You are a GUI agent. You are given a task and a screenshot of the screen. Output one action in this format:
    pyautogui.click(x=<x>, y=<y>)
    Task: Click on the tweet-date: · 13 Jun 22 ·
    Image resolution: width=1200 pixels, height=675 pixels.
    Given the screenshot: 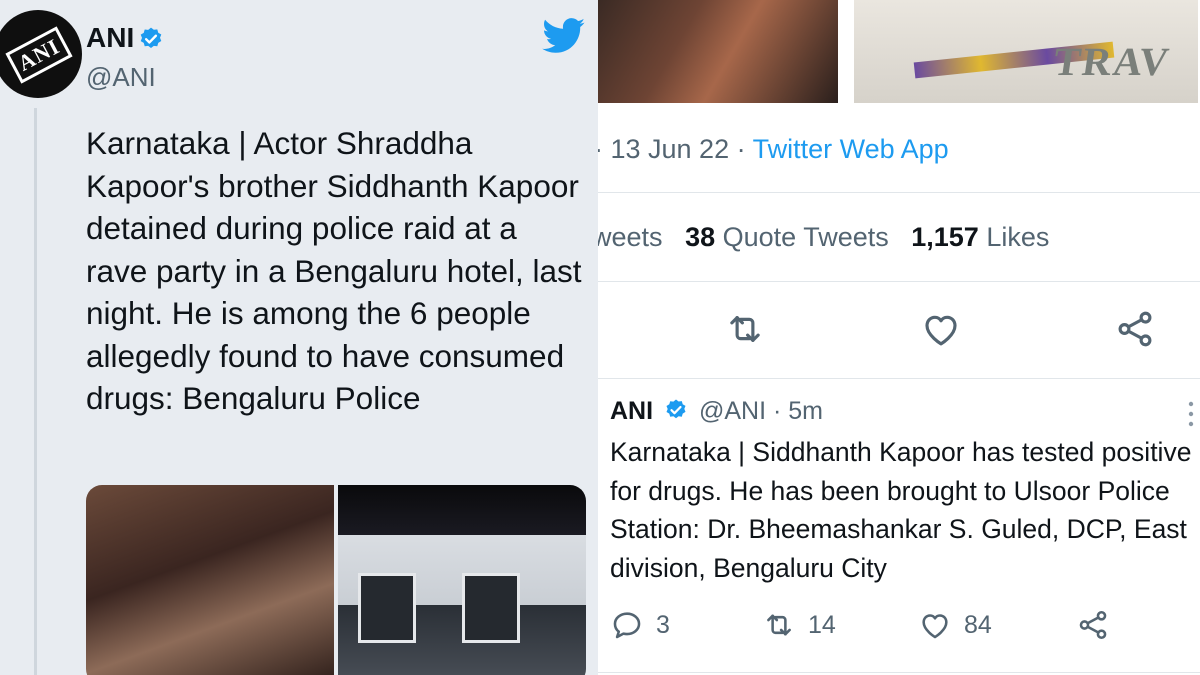 What is the action you would take?
    pyautogui.click(x=672, y=149)
    